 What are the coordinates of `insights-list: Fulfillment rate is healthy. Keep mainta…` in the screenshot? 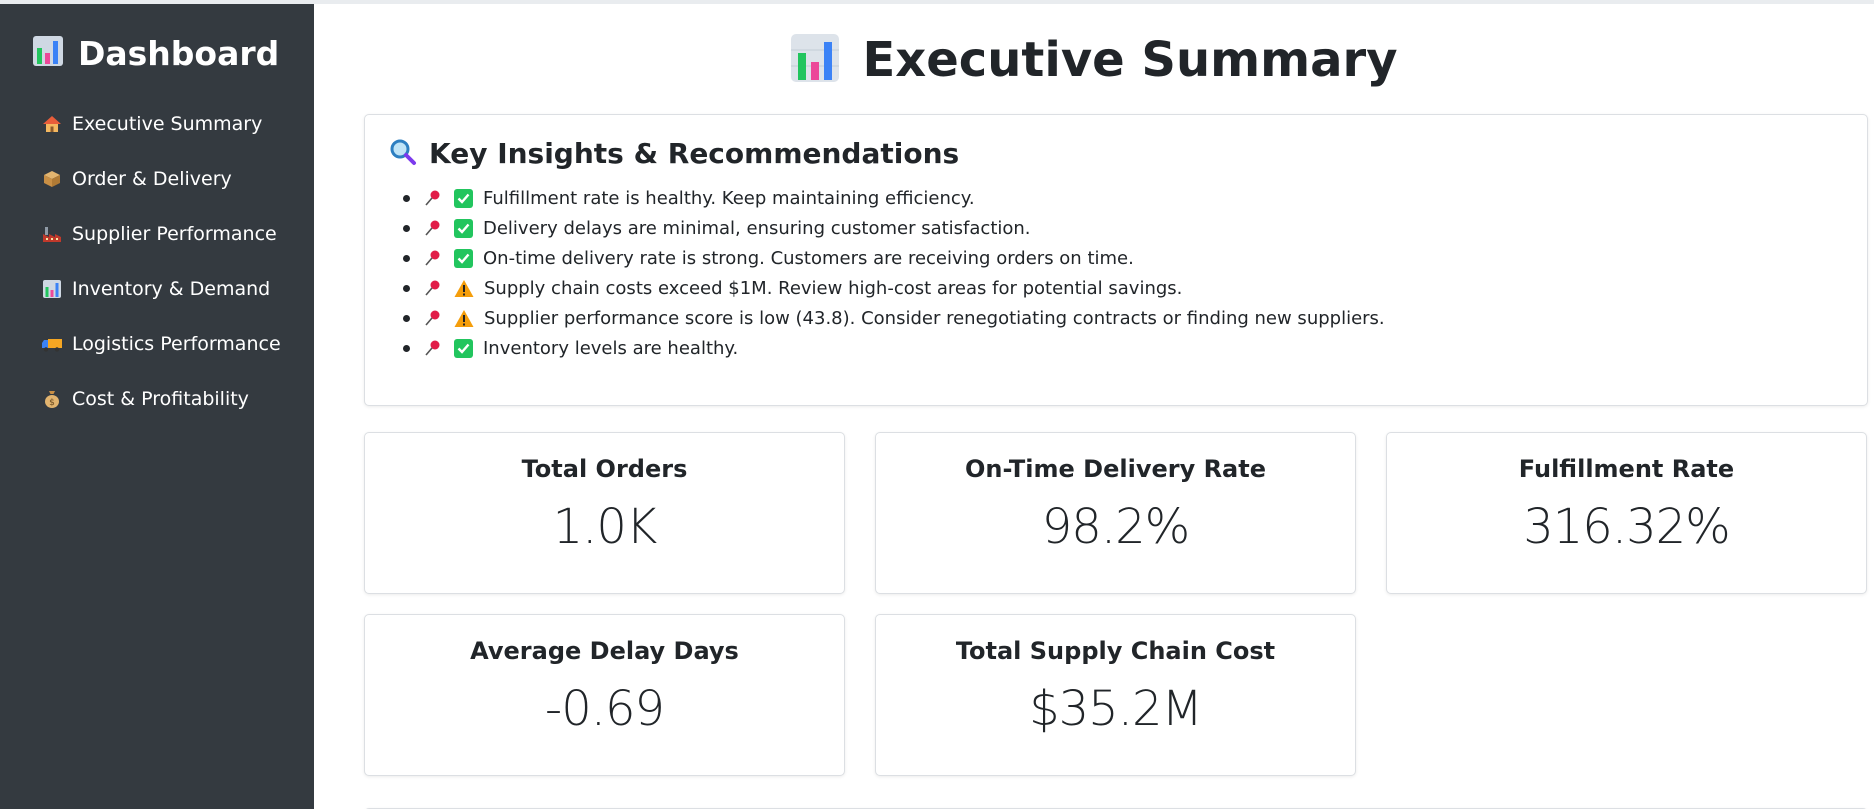 It's located at (894, 273).